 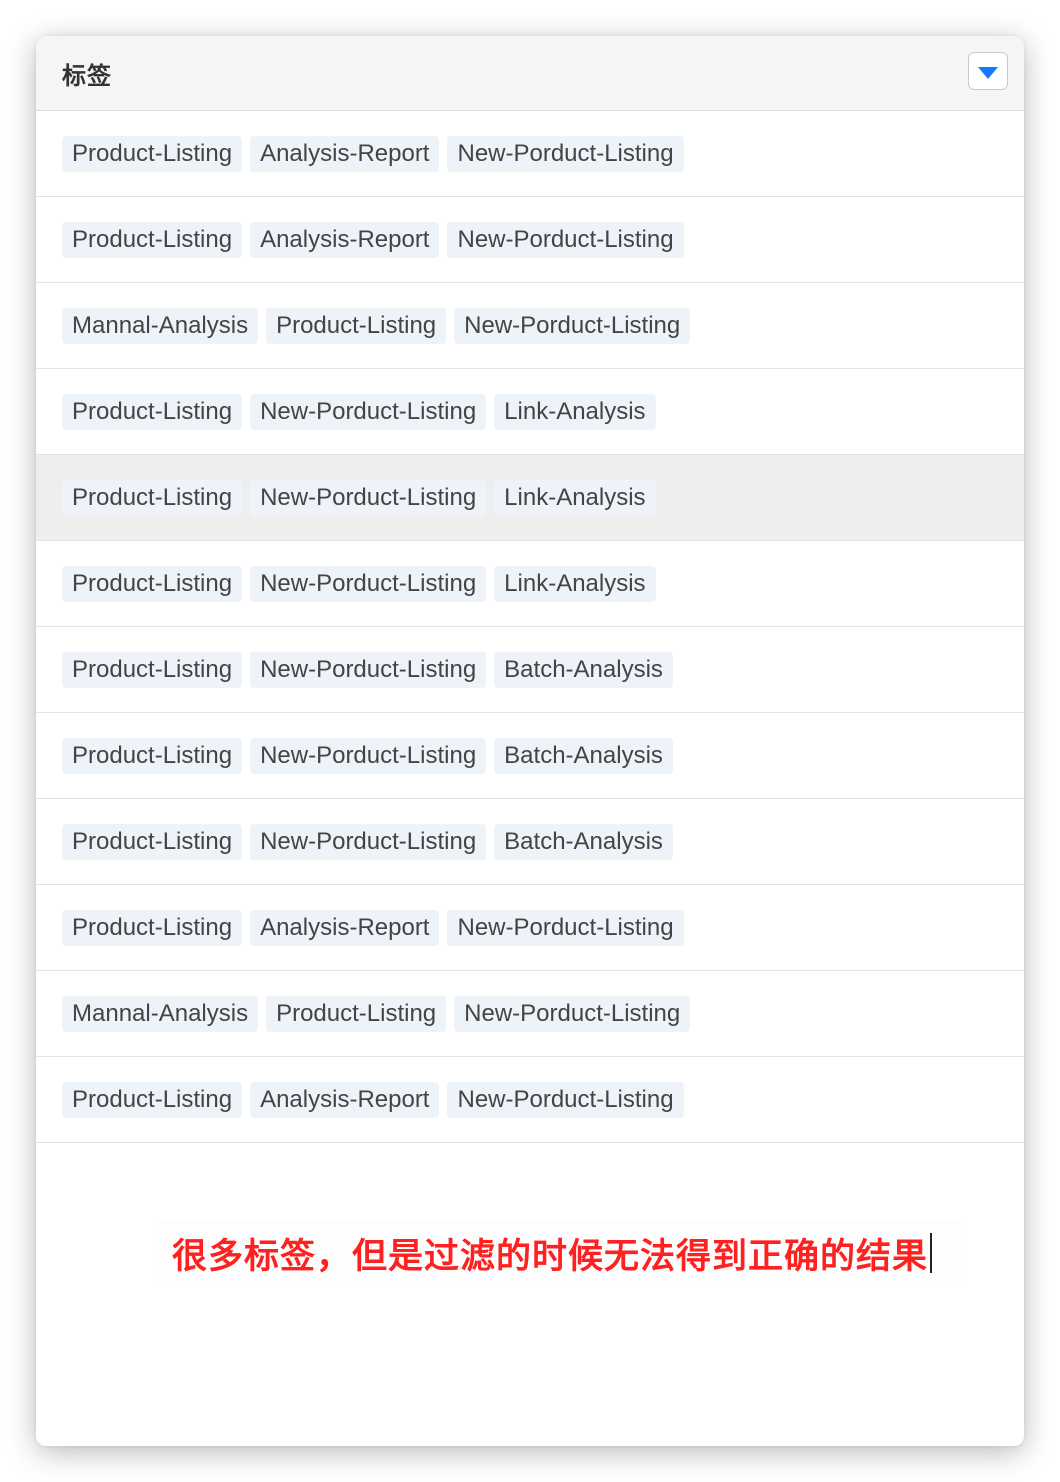 I want to click on annotation-note: 很多标签，但是过滤的时候无法得到正确的结果, so click(x=558, y=1253).